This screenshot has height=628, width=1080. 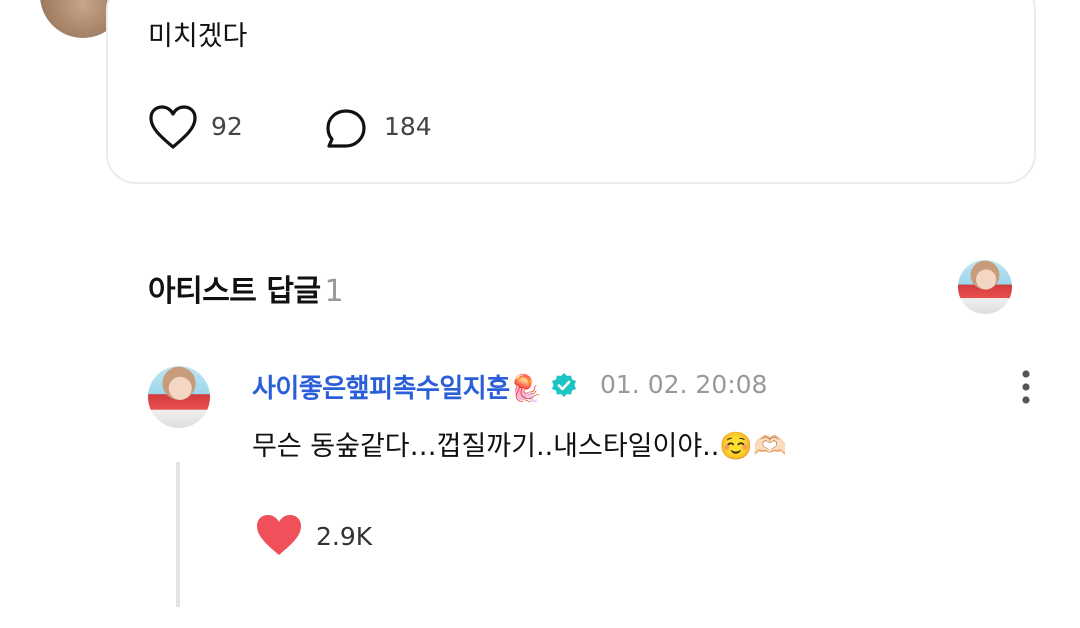 I want to click on more-options-button, so click(x=1026, y=387).